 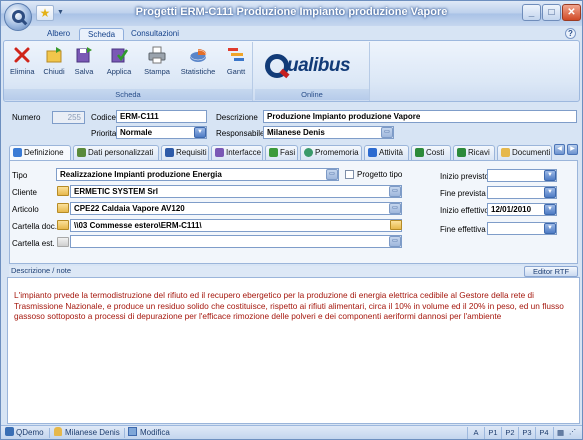 What do you see at coordinates (119, 55) in the screenshot?
I see `apply-icon` at bounding box center [119, 55].